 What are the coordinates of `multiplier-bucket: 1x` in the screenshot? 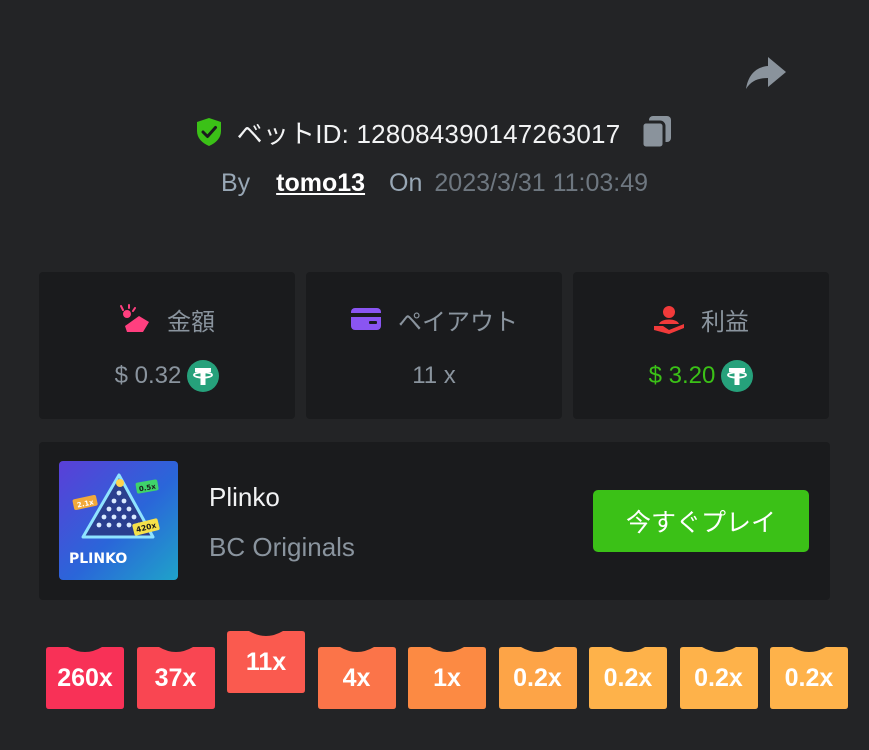 It's located at (447, 678).